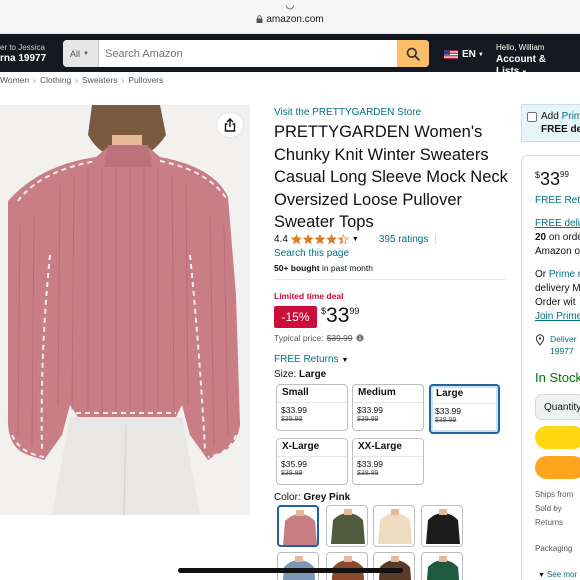  What do you see at coordinates (23, 58) in the screenshot?
I see `deliver-to-line2: rna 19977` at bounding box center [23, 58].